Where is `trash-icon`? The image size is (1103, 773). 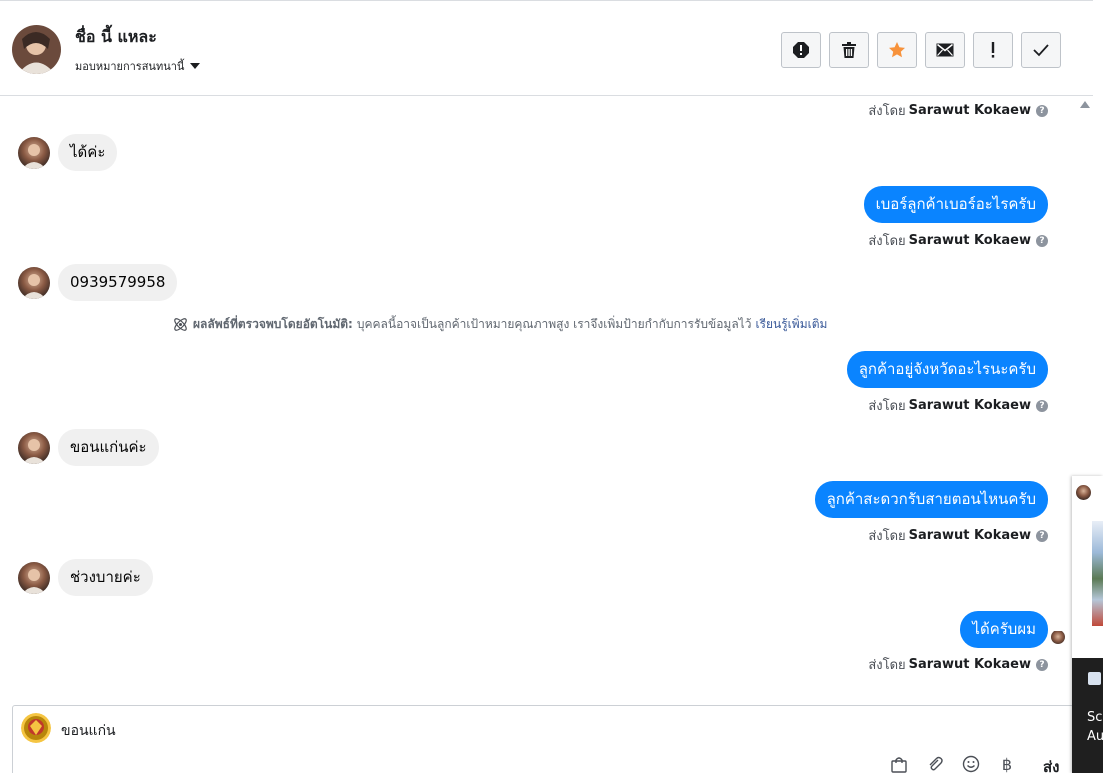 trash-icon is located at coordinates (849, 50).